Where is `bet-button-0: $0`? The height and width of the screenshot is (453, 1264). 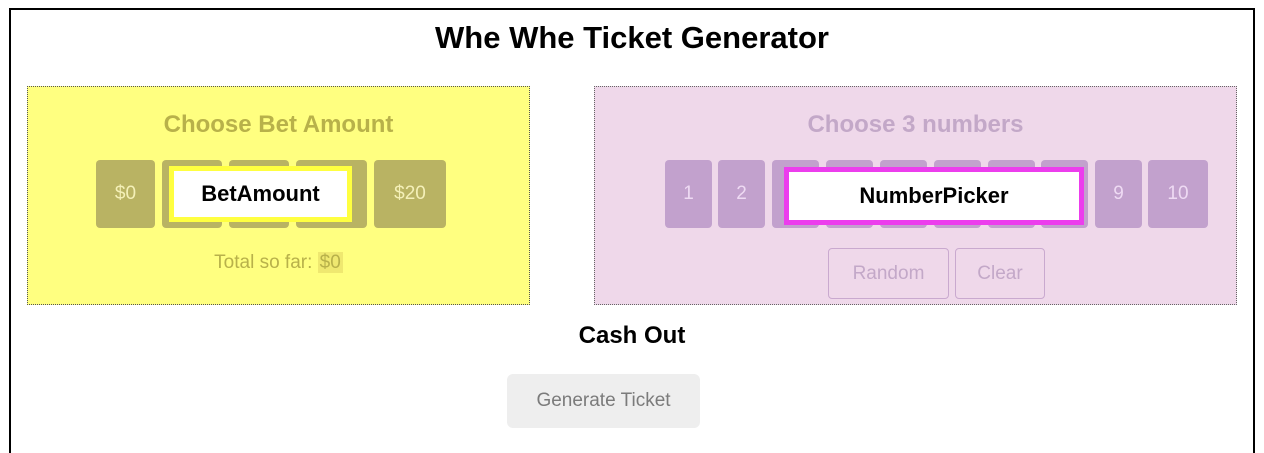
bet-button-0: $0 is located at coordinates (125, 194).